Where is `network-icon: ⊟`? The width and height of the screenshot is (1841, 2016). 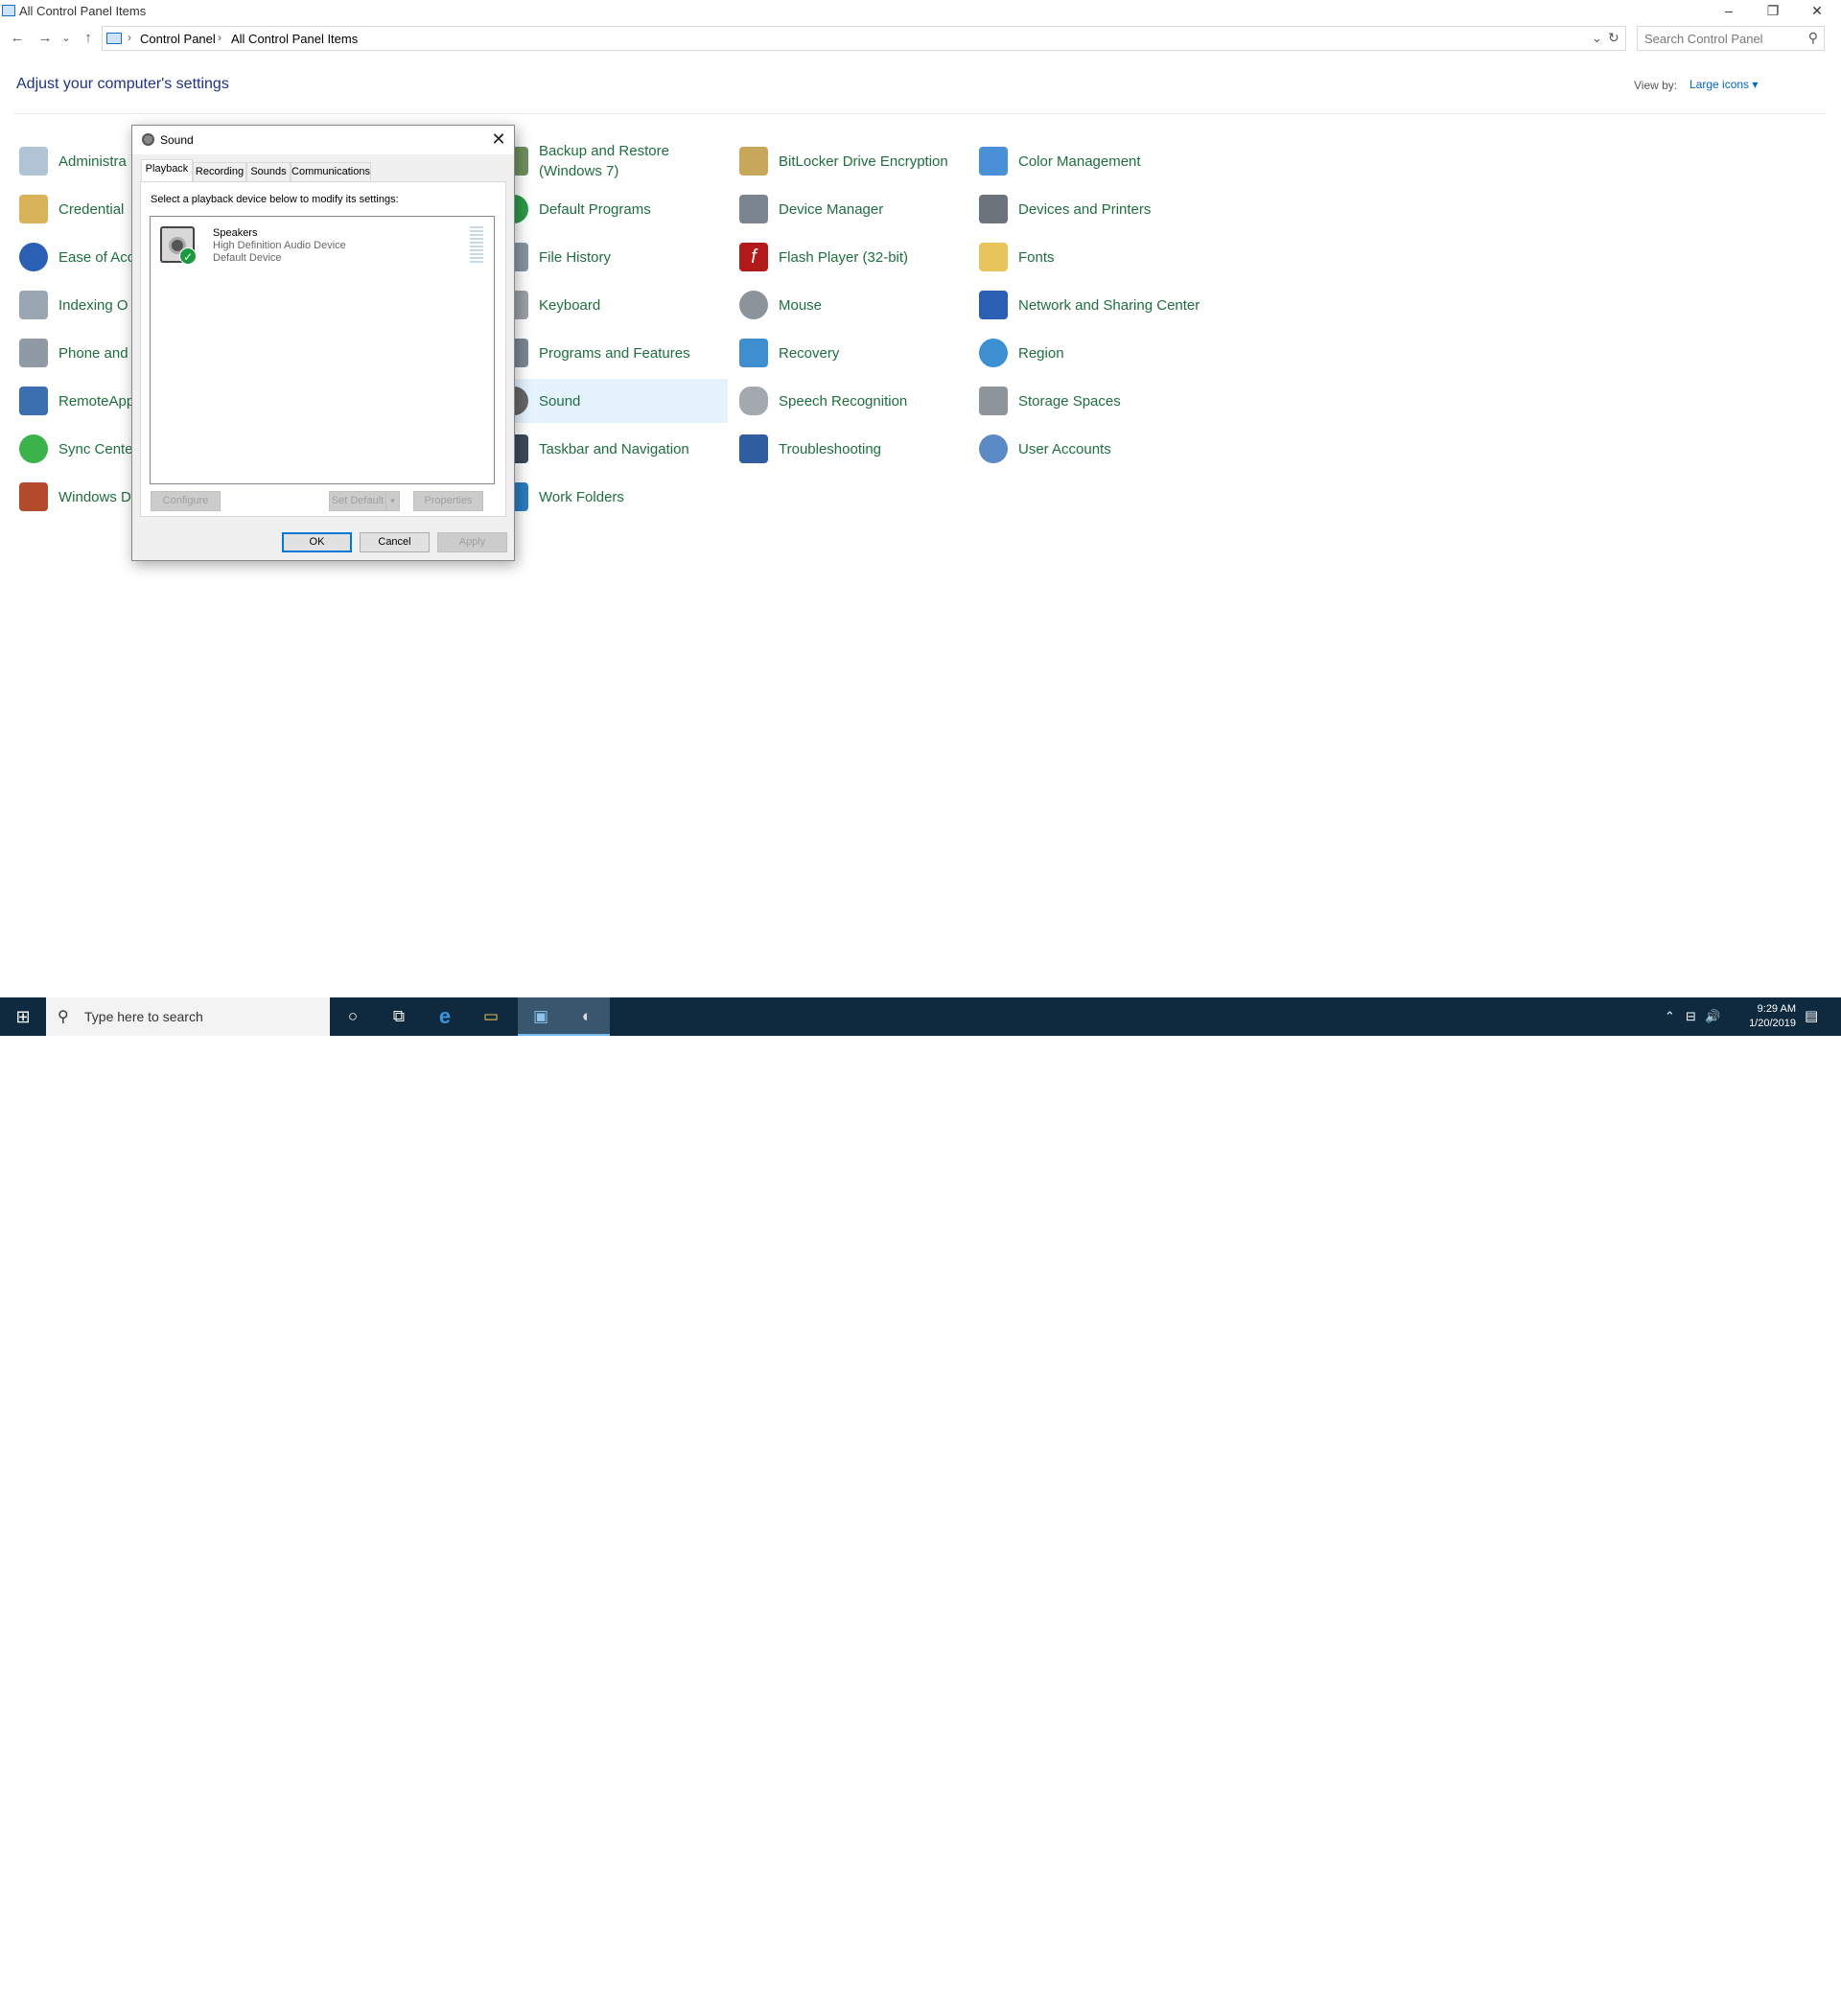 network-icon: ⊟ is located at coordinates (1691, 1017).